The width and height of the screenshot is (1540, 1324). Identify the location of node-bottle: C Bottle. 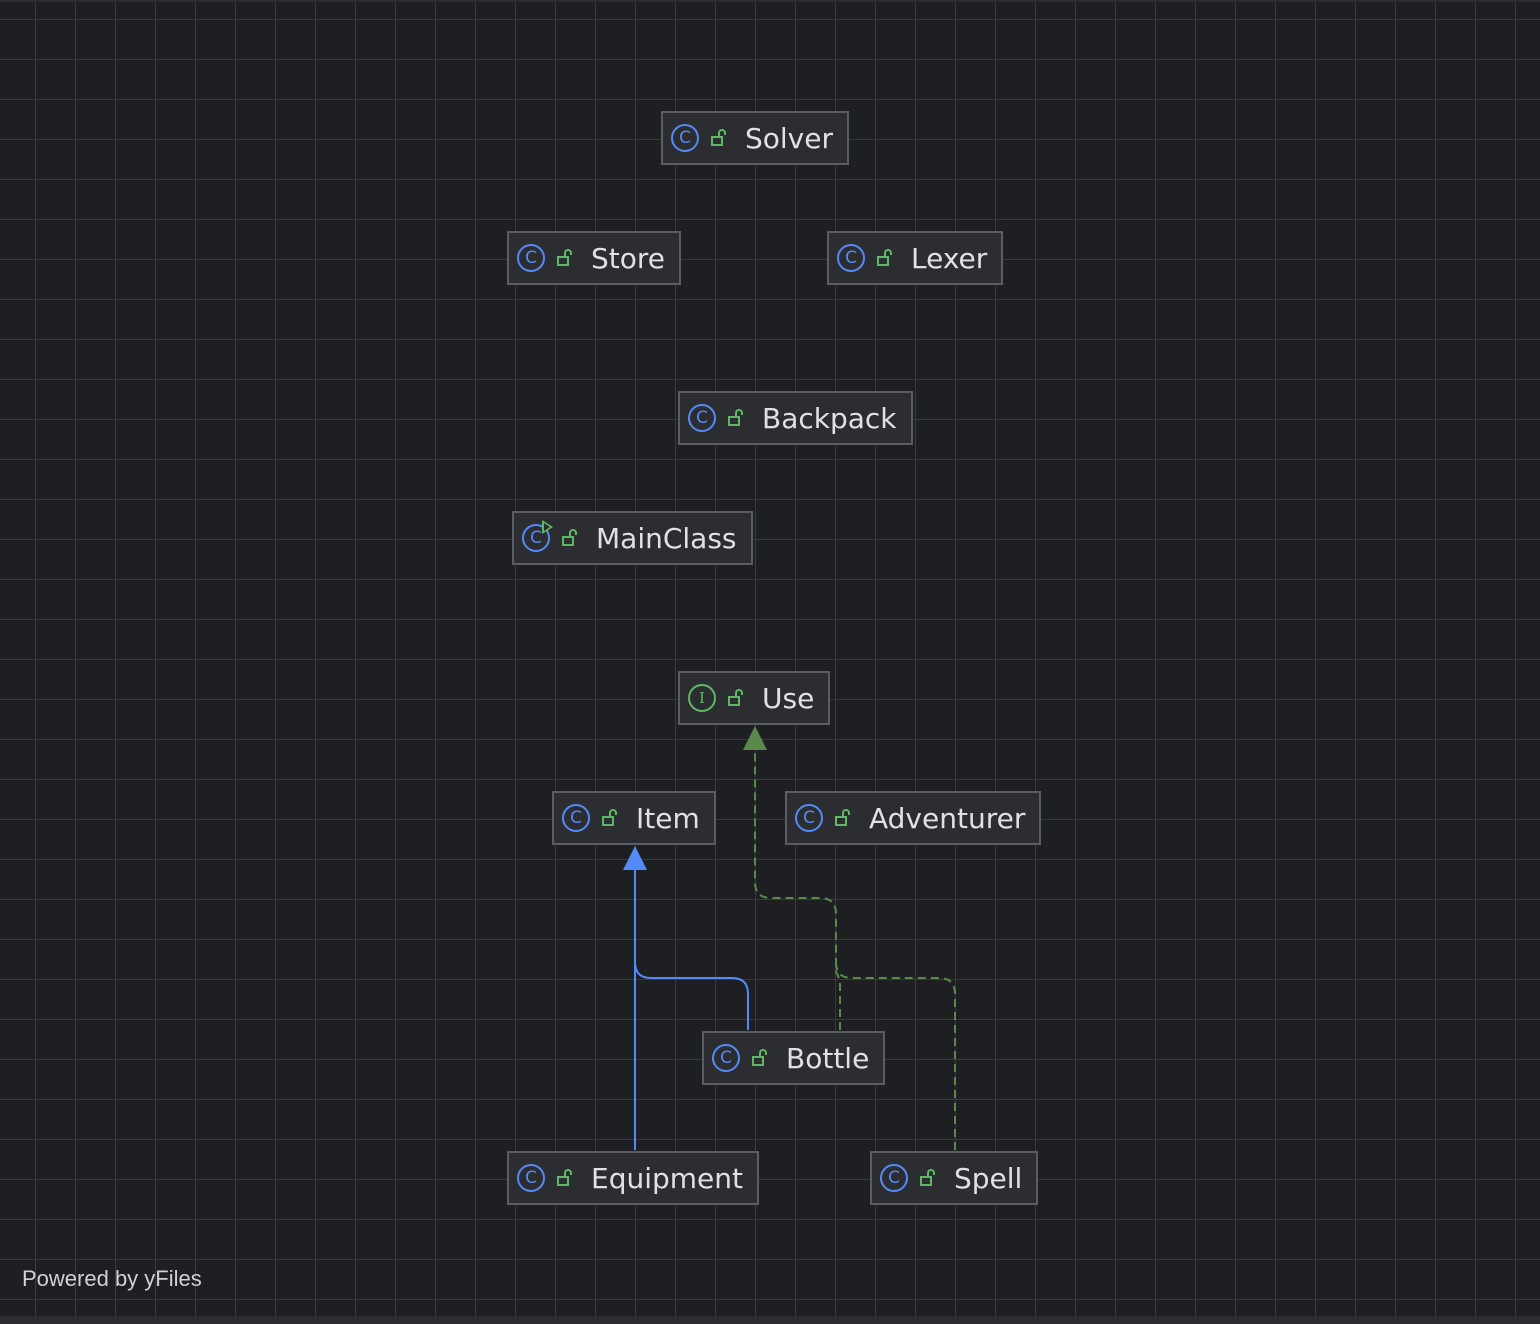
(794, 1058).